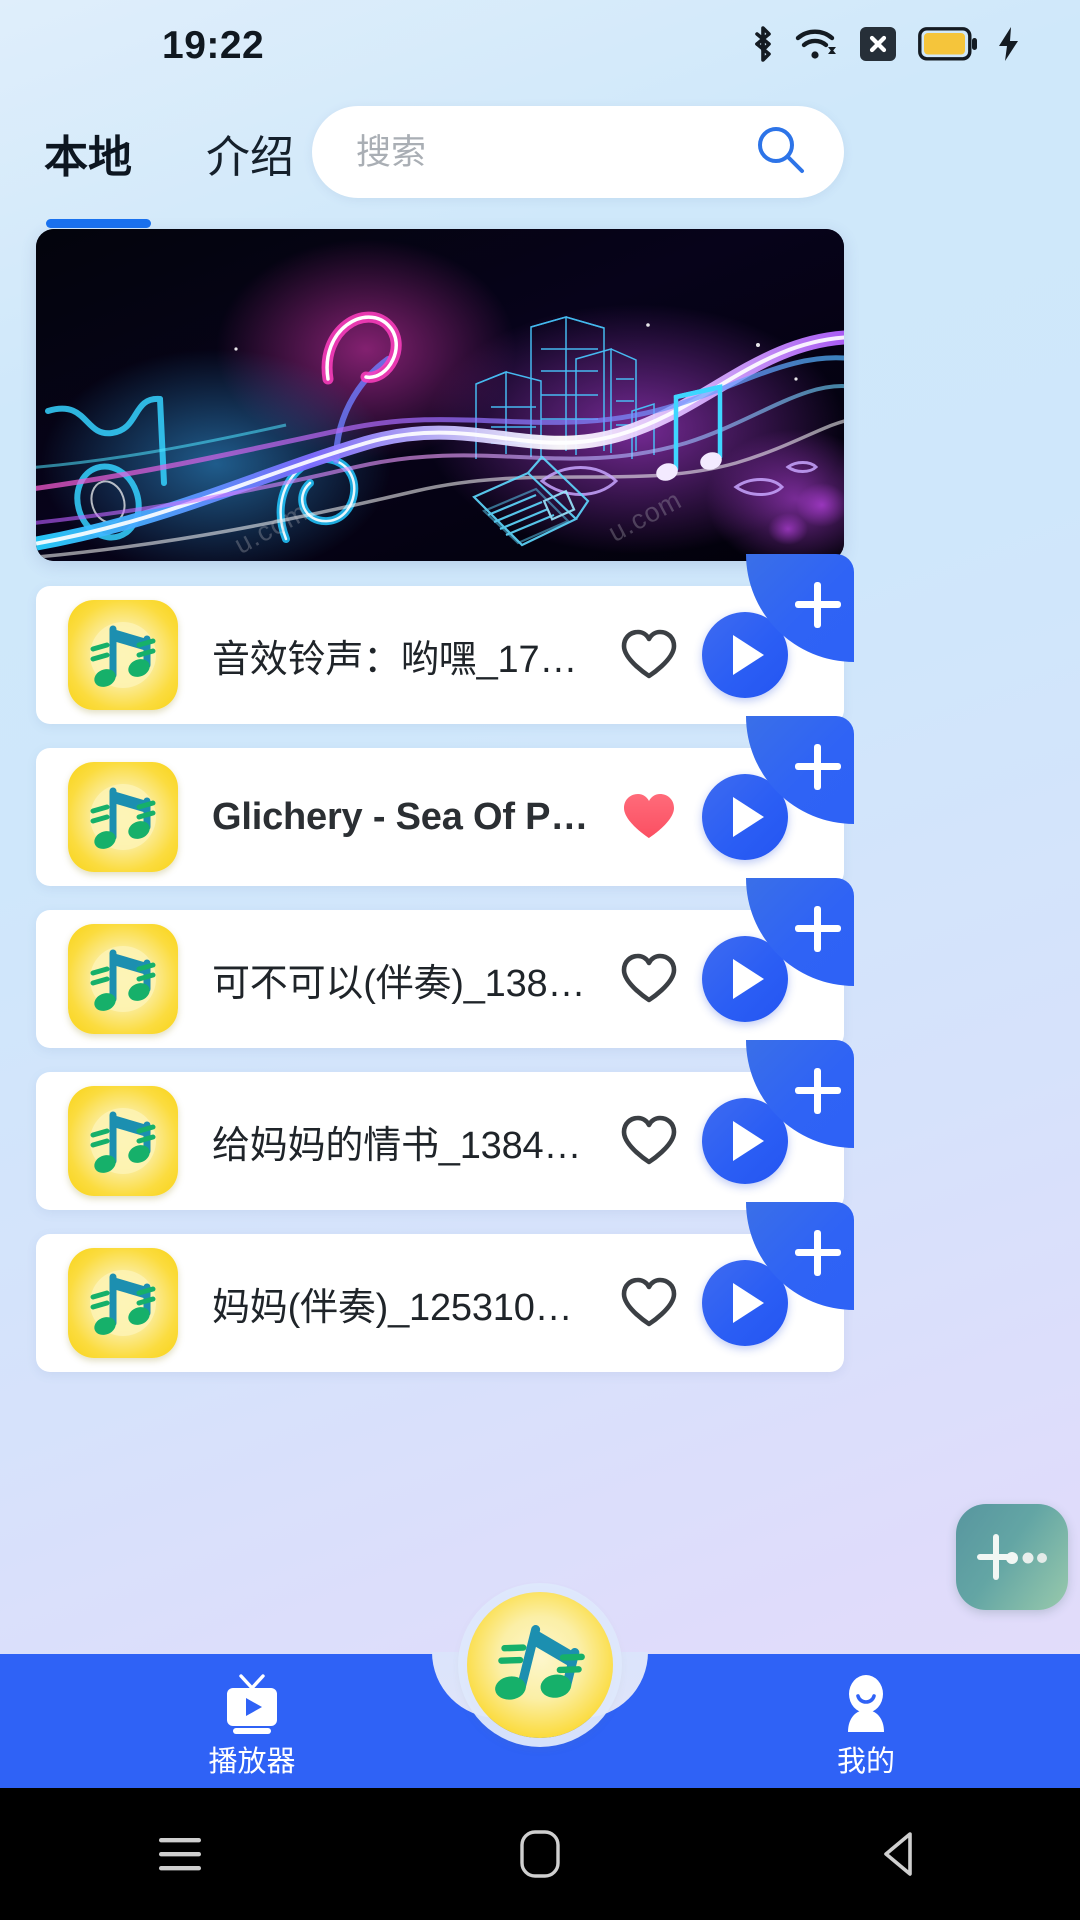 The image size is (1080, 1920). Describe the element at coordinates (781, 152) in the screenshot. I see `search-icon` at that location.